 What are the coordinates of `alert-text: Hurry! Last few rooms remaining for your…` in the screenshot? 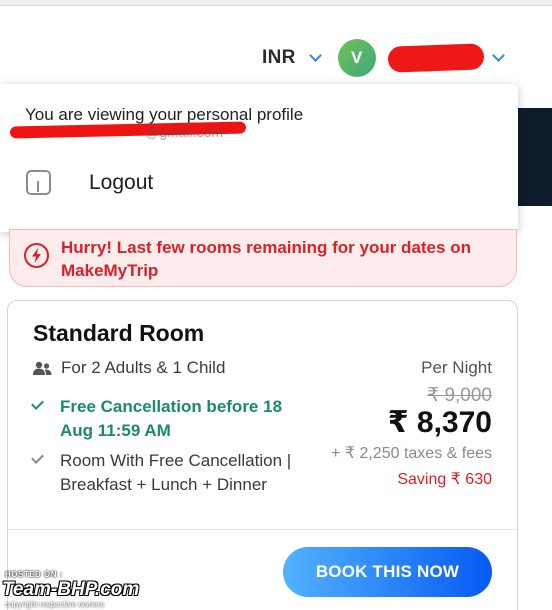 It's located at (266, 259).